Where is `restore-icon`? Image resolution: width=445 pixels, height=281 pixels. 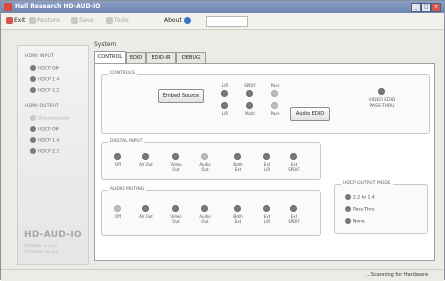
restore-icon is located at coordinates (32, 20).